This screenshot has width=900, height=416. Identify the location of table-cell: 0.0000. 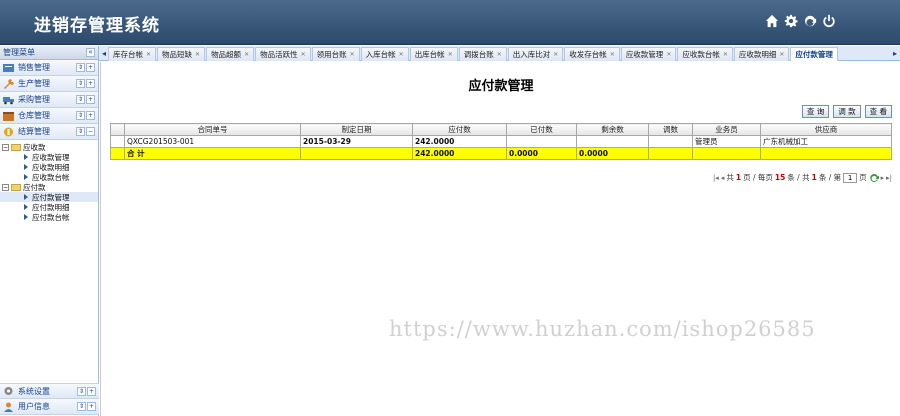
(612, 153).